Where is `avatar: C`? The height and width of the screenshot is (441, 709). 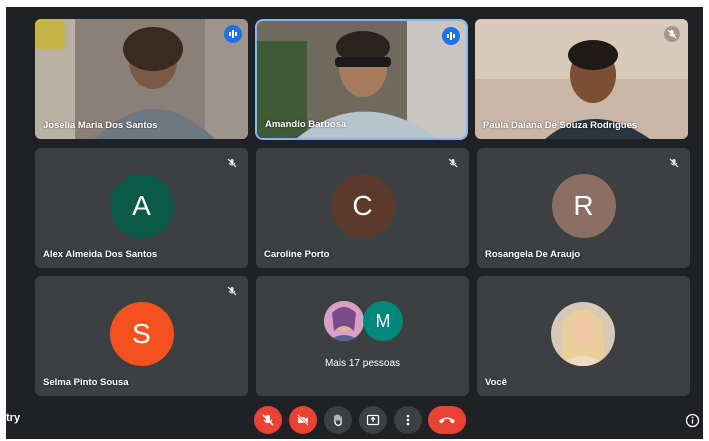 avatar: C is located at coordinates (362, 205).